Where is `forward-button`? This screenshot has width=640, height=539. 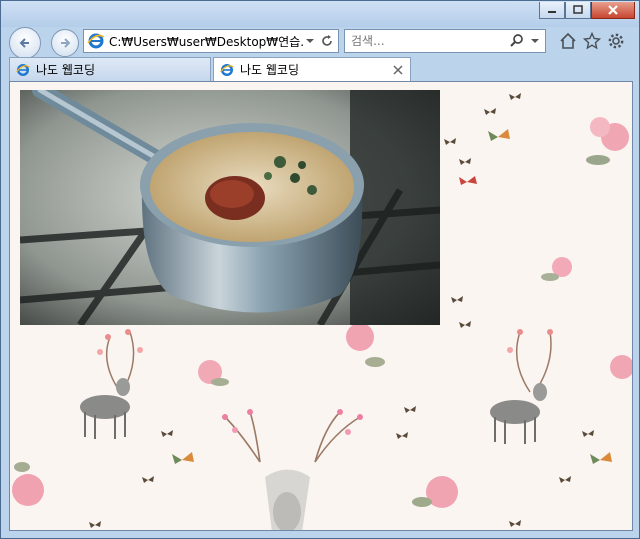 forward-button is located at coordinates (65, 43).